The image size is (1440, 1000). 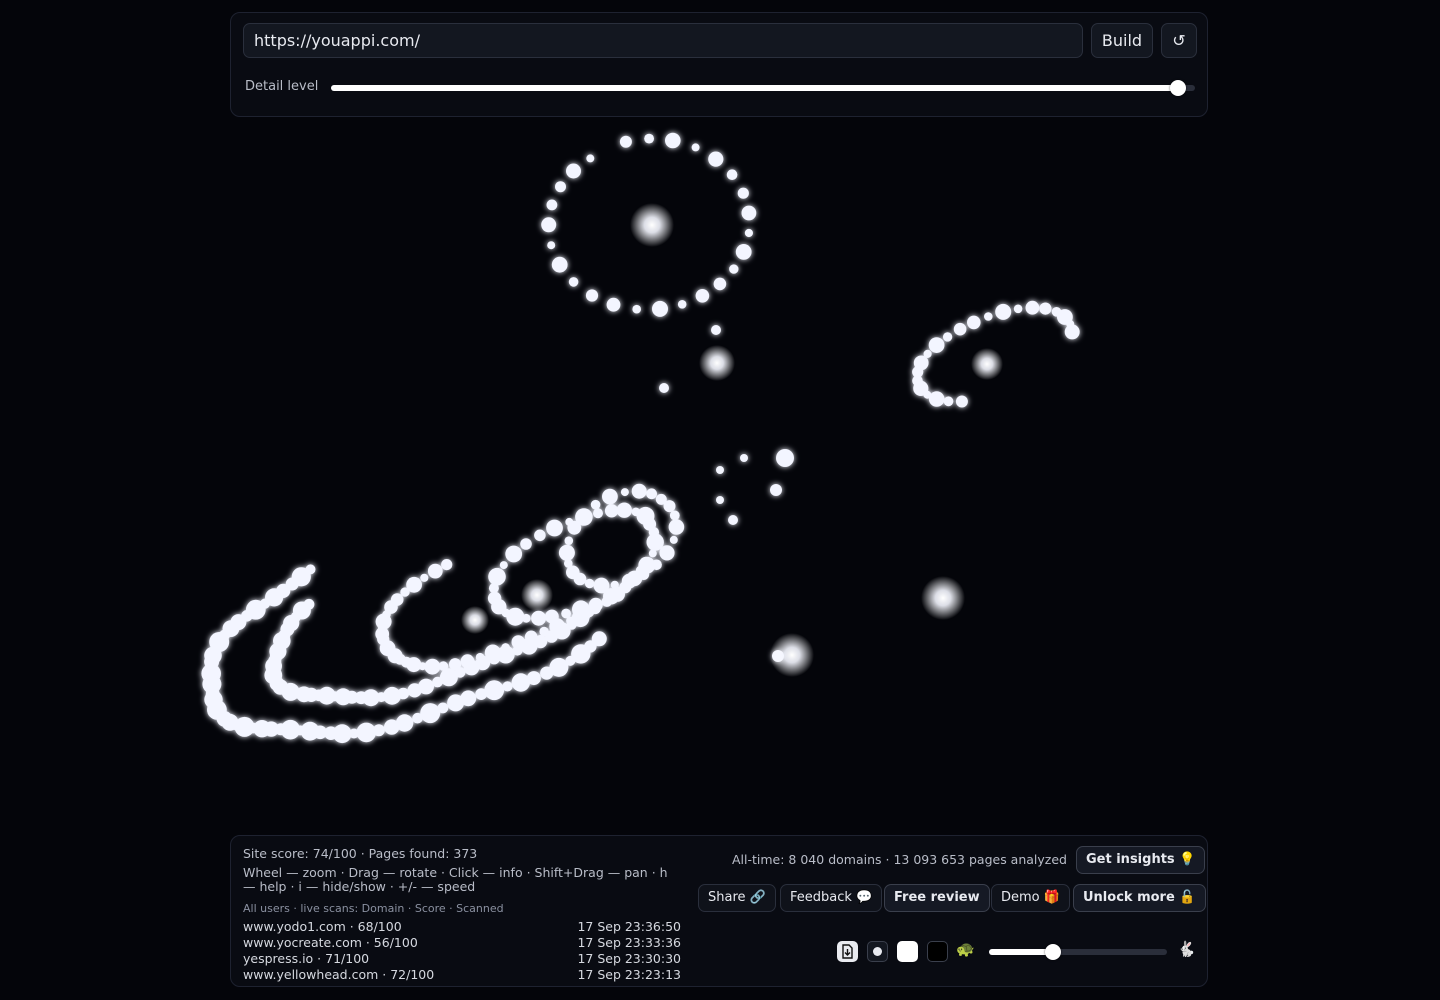 I want to click on scan-row: www.yodo1.com · 68/100 17 Sep 23:36:50, so click(x=462, y=927).